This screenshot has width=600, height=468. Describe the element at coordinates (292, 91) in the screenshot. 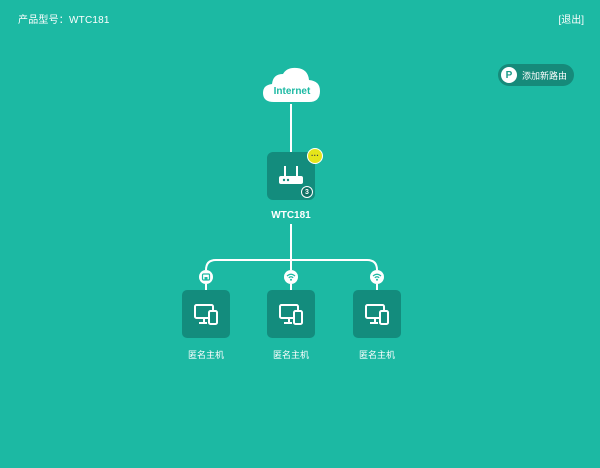

I see `internet-label: Internet` at that location.